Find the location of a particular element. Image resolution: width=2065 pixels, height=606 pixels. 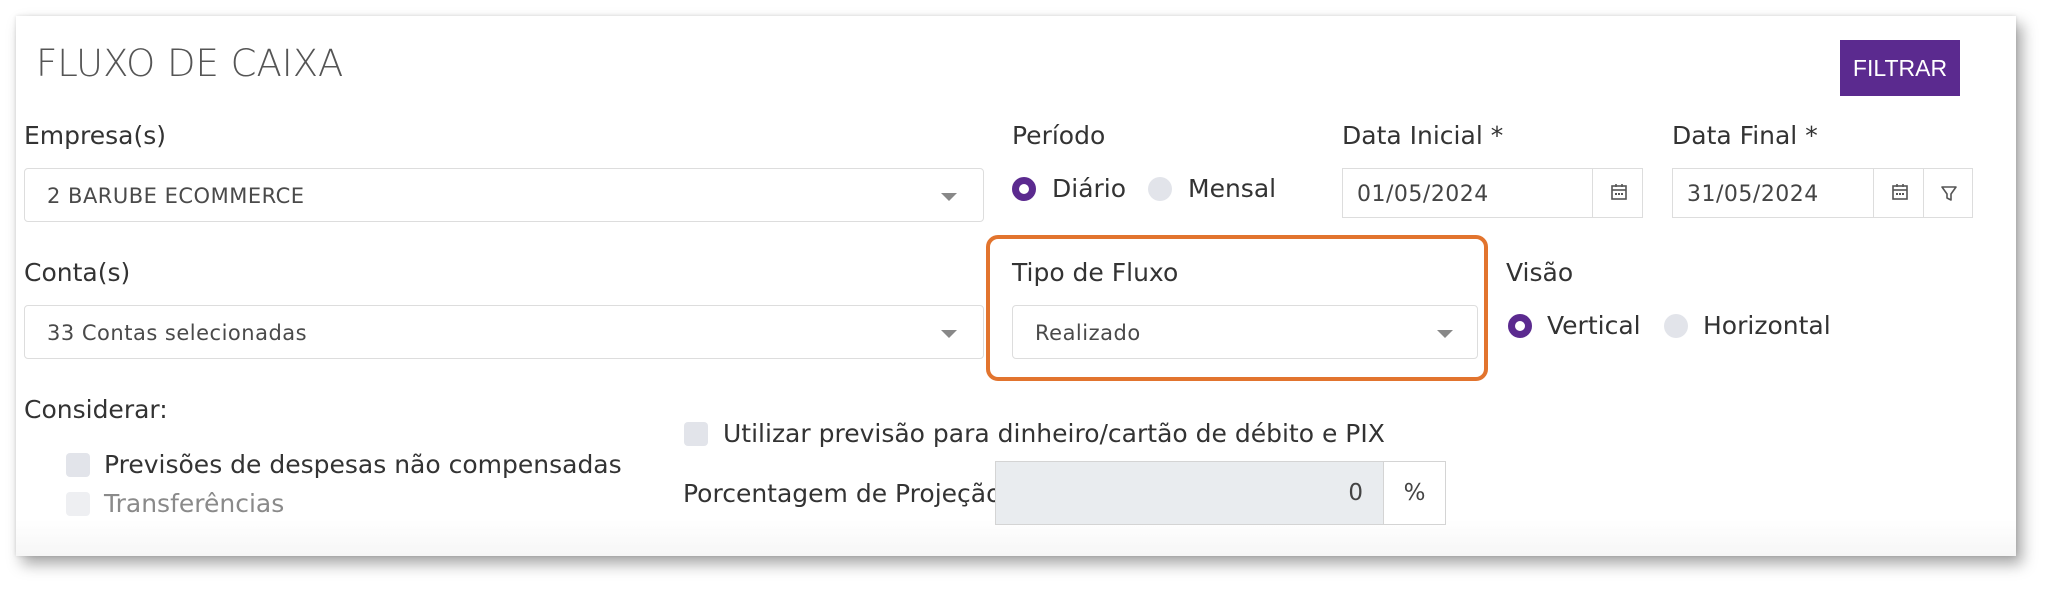

periodo-diario-label: Diário is located at coordinates (1089, 188).